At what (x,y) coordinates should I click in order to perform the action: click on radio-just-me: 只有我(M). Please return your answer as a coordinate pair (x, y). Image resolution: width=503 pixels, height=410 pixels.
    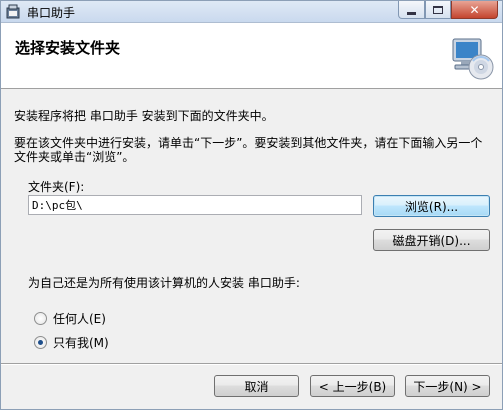
    Looking at the image, I should click on (71, 342).